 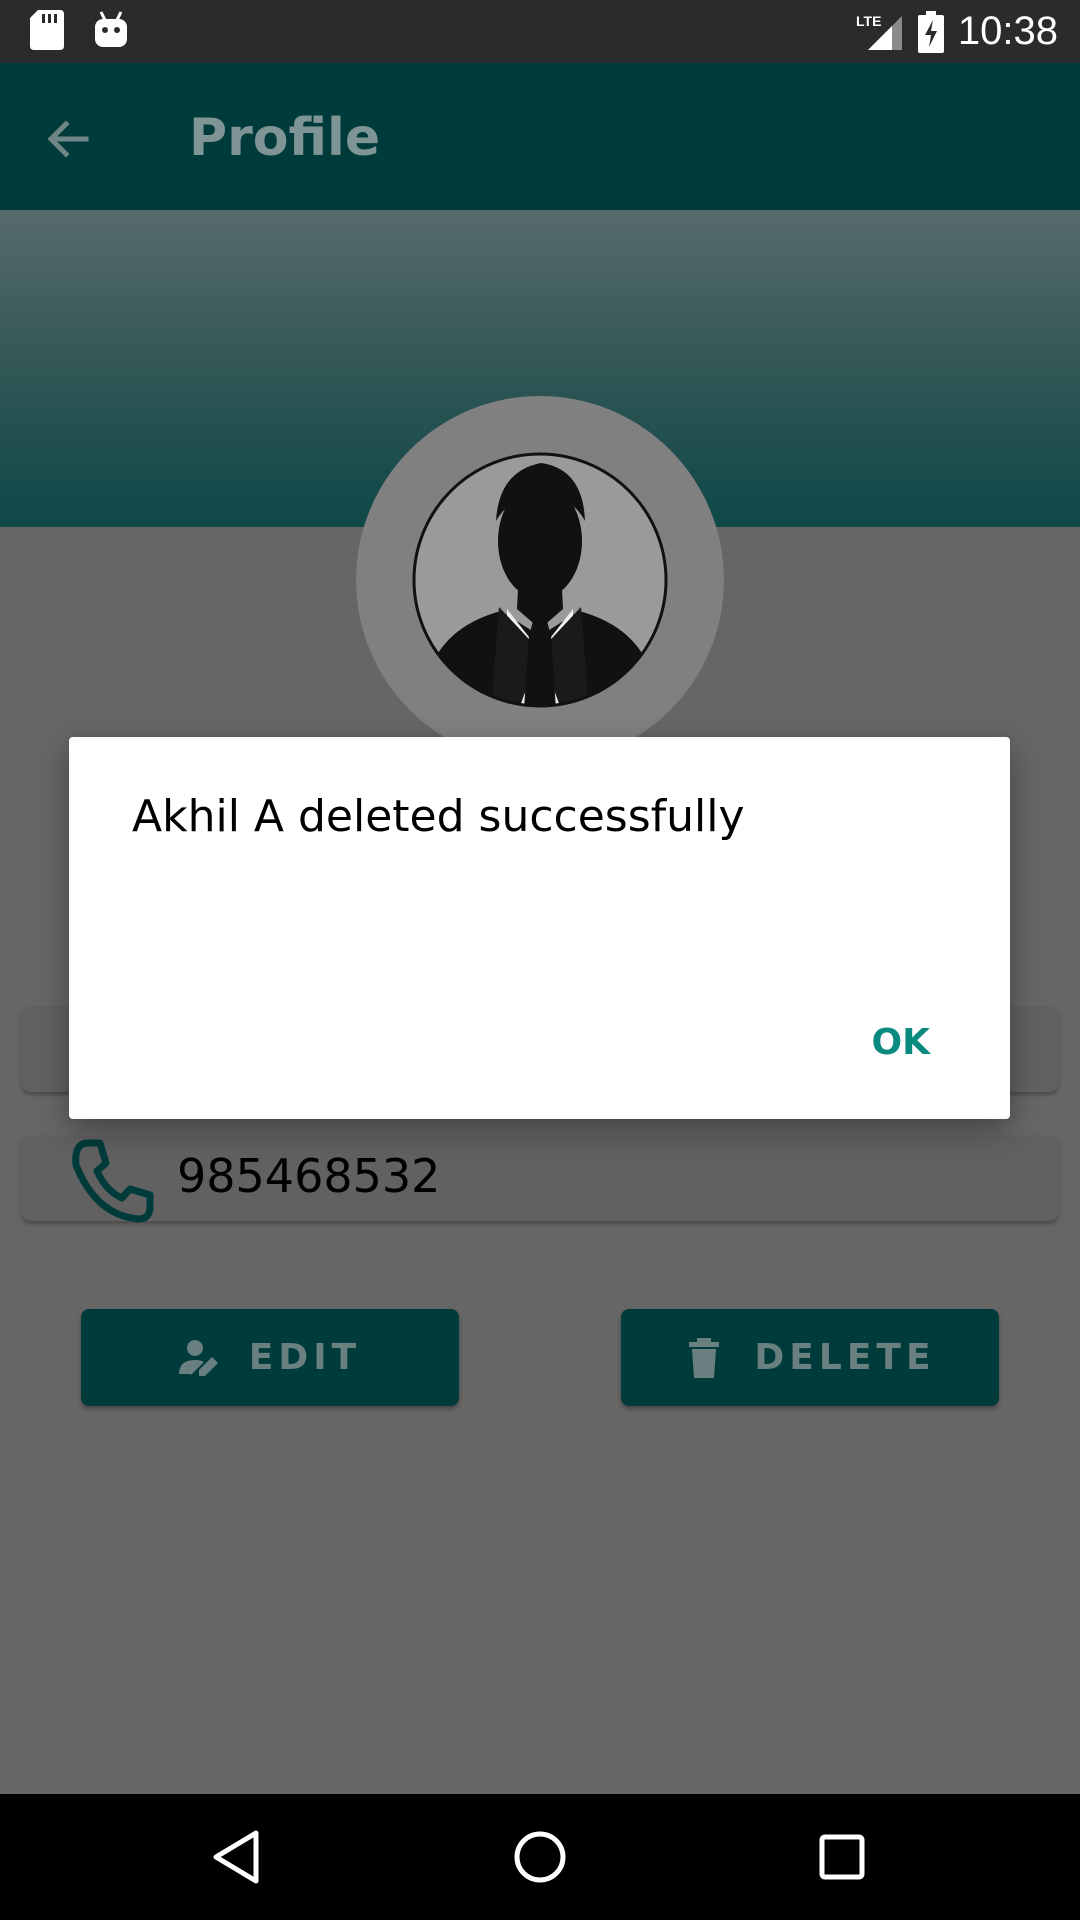 What do you see at coordinates (113, 1181) in the screenshot?
I see `phone-icon` at bounding box center [113, 1181].